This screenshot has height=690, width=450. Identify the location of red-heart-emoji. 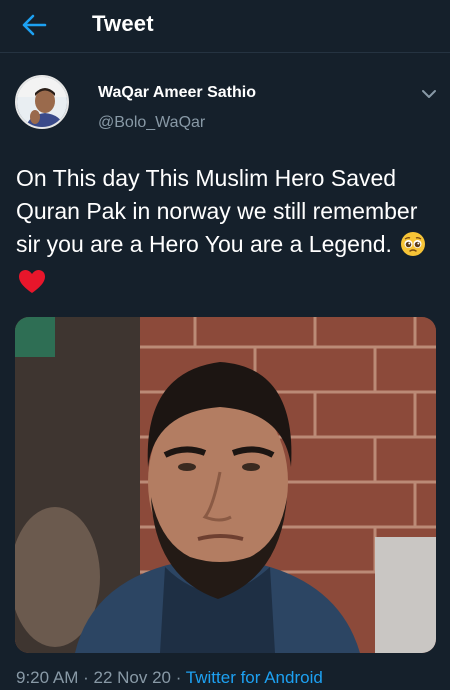
(32, 286).